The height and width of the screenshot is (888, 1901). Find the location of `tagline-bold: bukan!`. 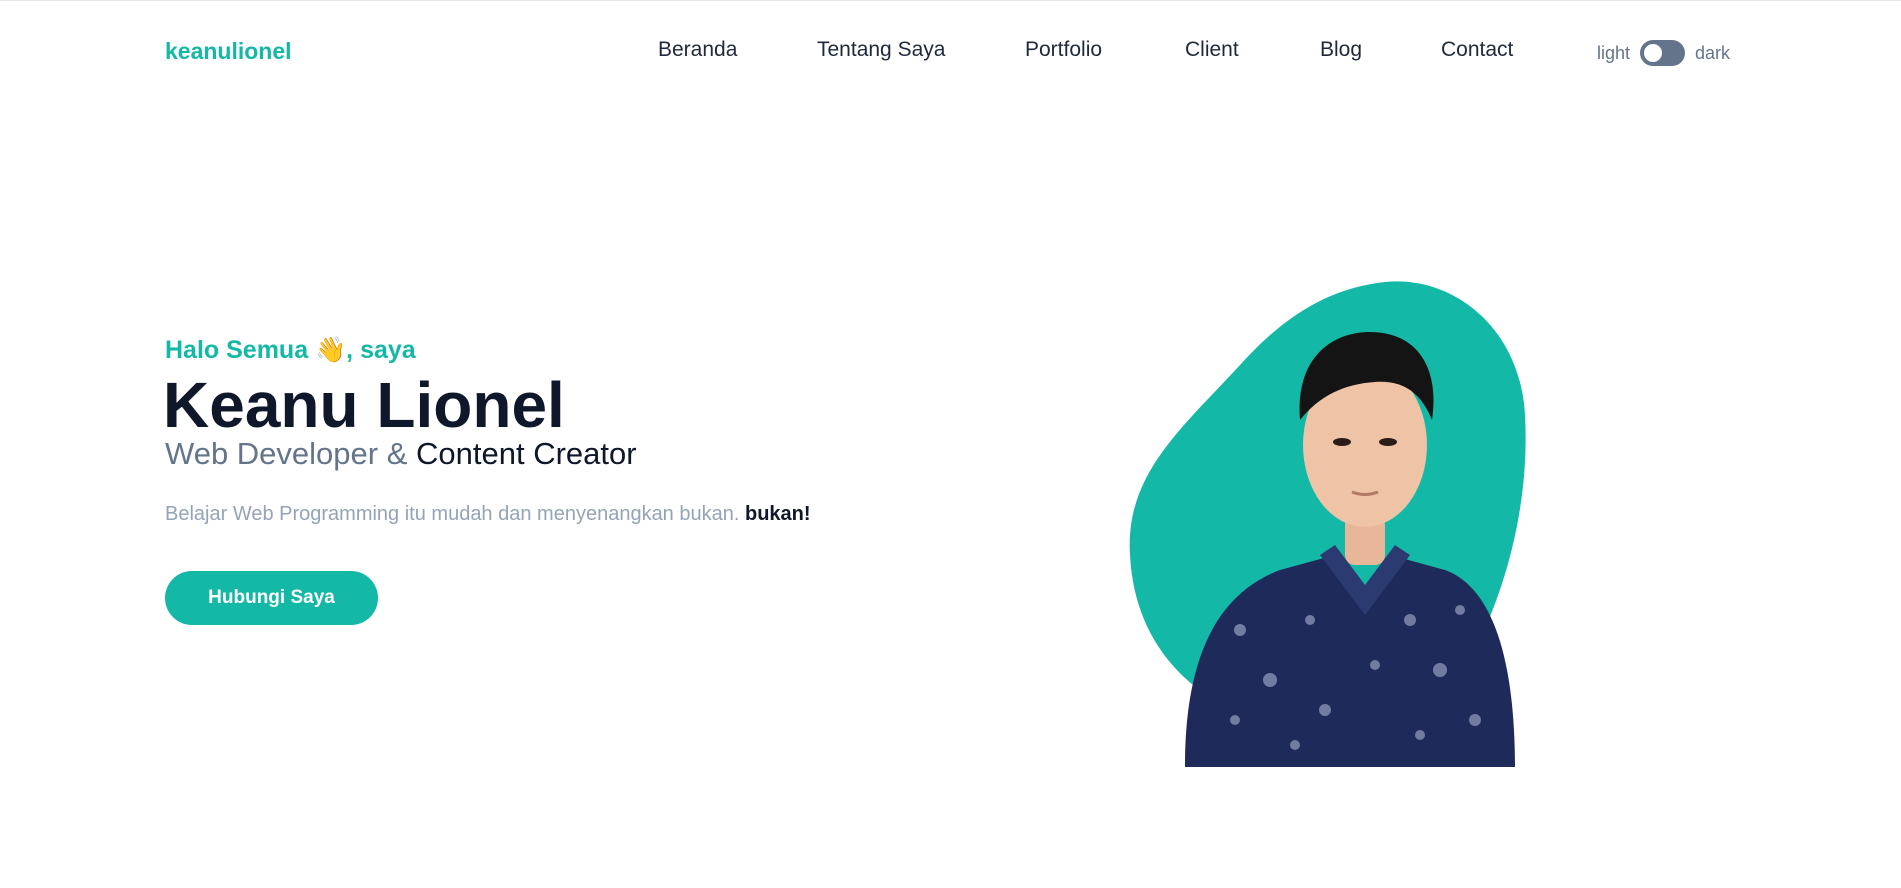

tagline-bold: bukan! is located at coordinates (777, 514).